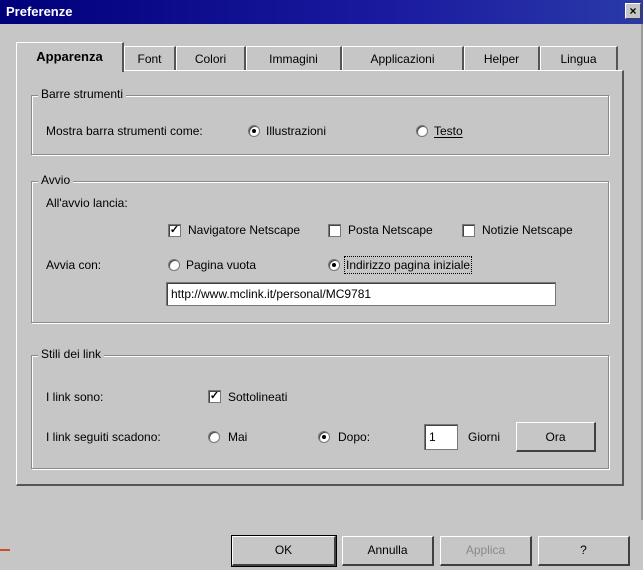 The image size is (643, 570). I want to click on radio-after, so click(324, 437).